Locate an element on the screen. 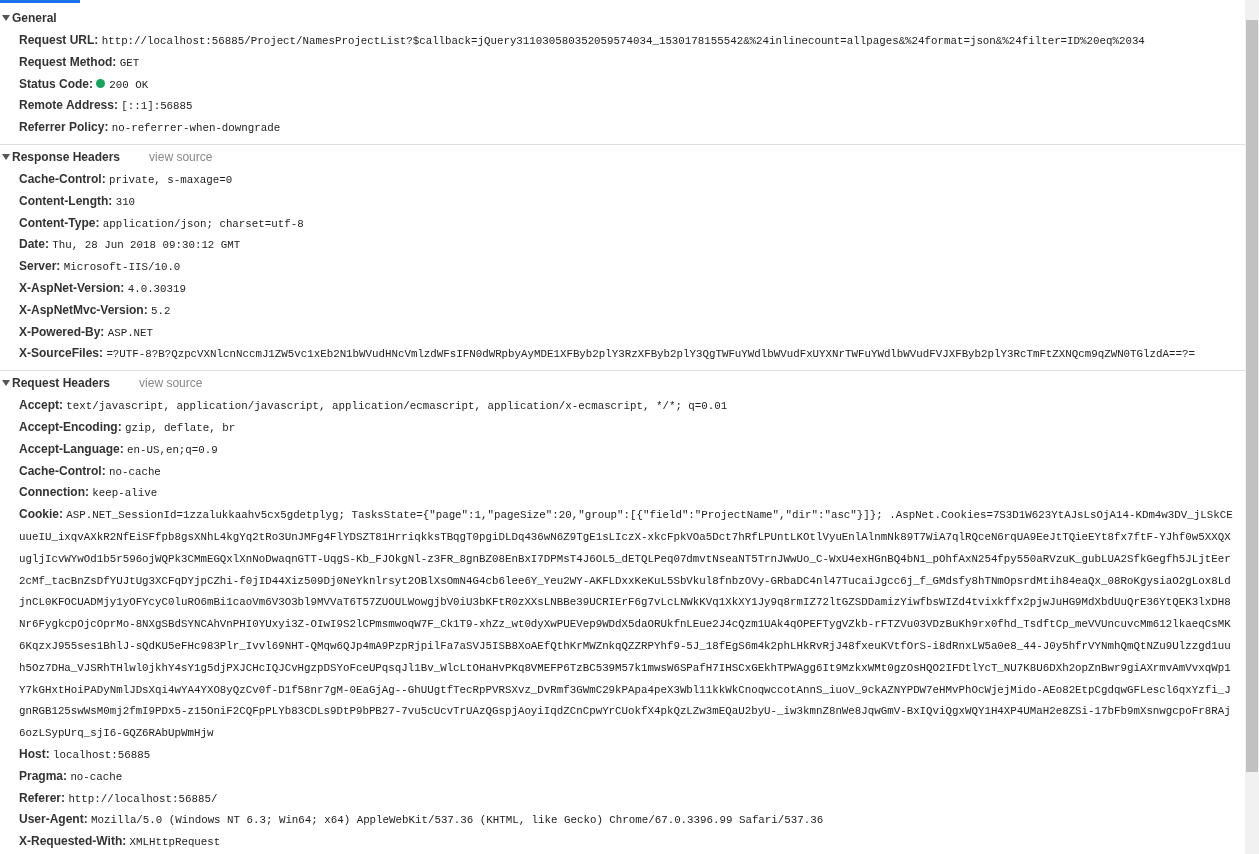  header-entry: Cache-Control: private, s-maxage=0 is located at coordinates (126, 179).